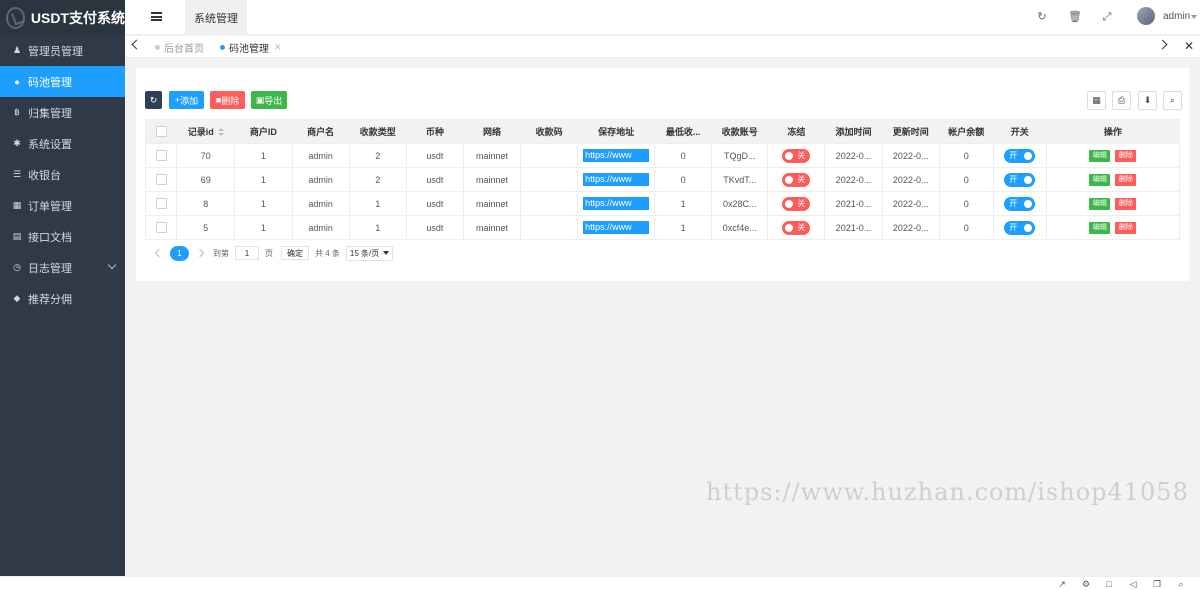 Image resolution: width=1200 pixels, height=590 pixels. I want to click on print-button: ⎙, so click(1121, 100).